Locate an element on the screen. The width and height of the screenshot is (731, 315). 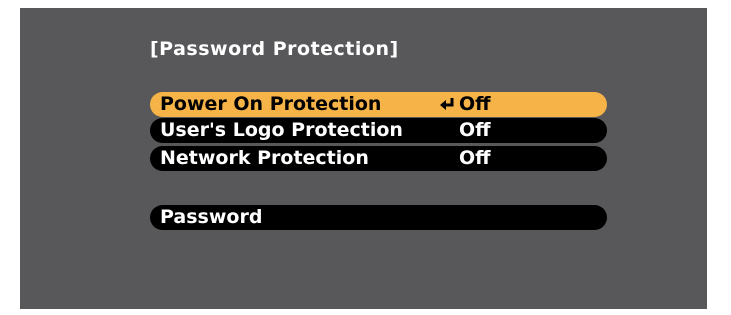
power-on-protection-row: Power On Protection Off is located at coordinates (378, 104).